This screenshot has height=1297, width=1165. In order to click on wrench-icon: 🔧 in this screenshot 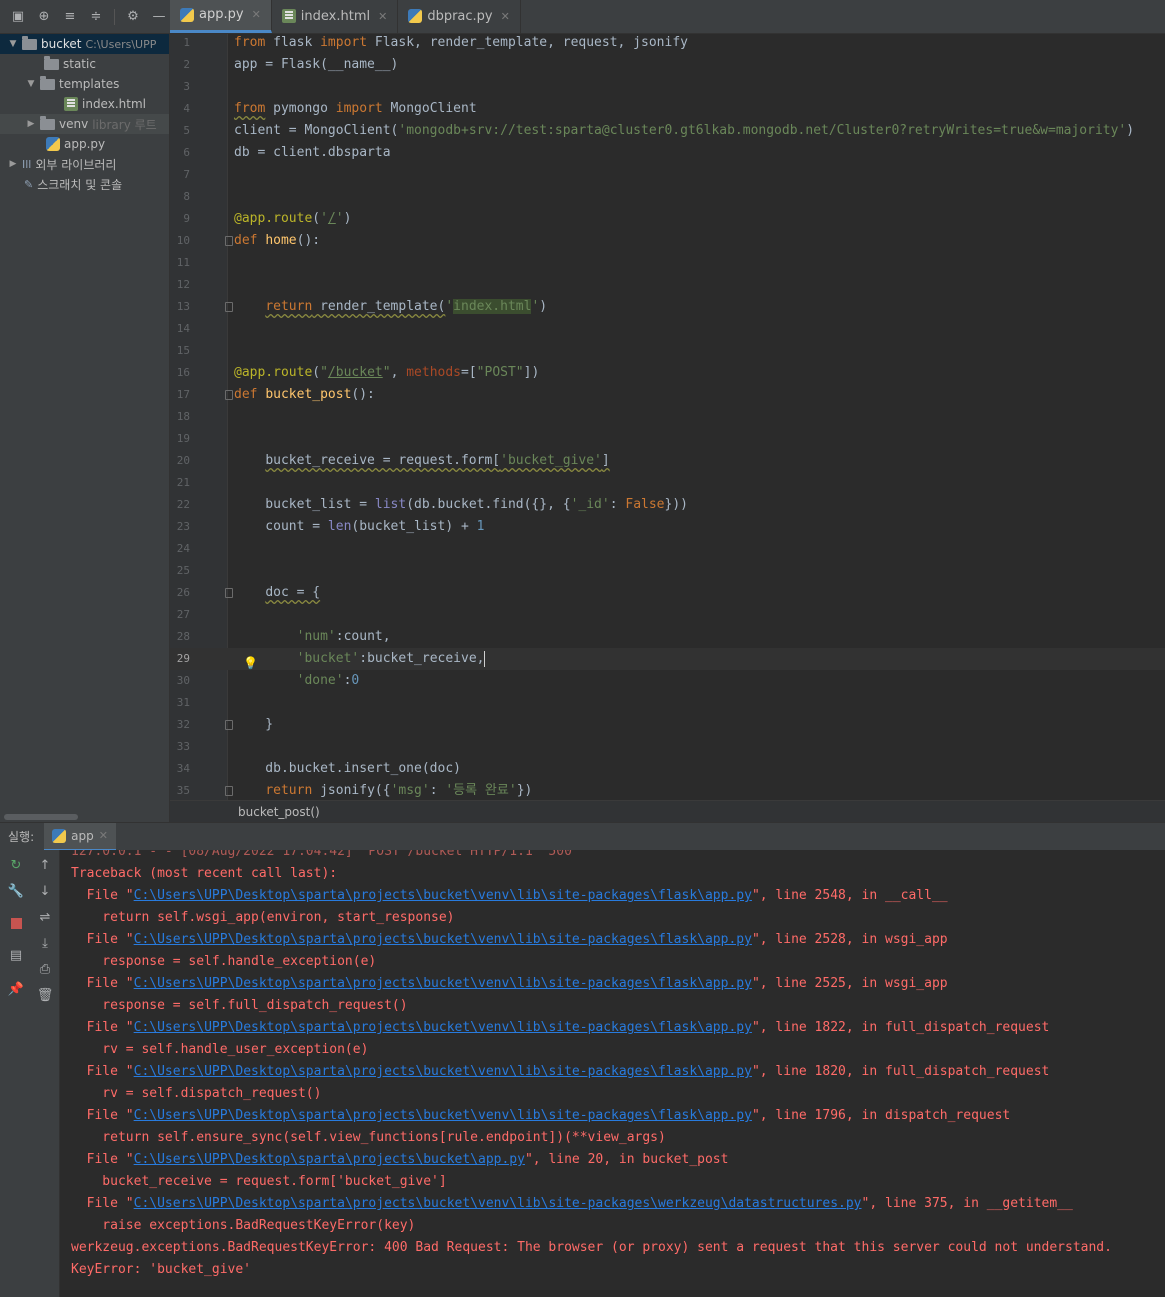, I will do `click(16, 891)`.